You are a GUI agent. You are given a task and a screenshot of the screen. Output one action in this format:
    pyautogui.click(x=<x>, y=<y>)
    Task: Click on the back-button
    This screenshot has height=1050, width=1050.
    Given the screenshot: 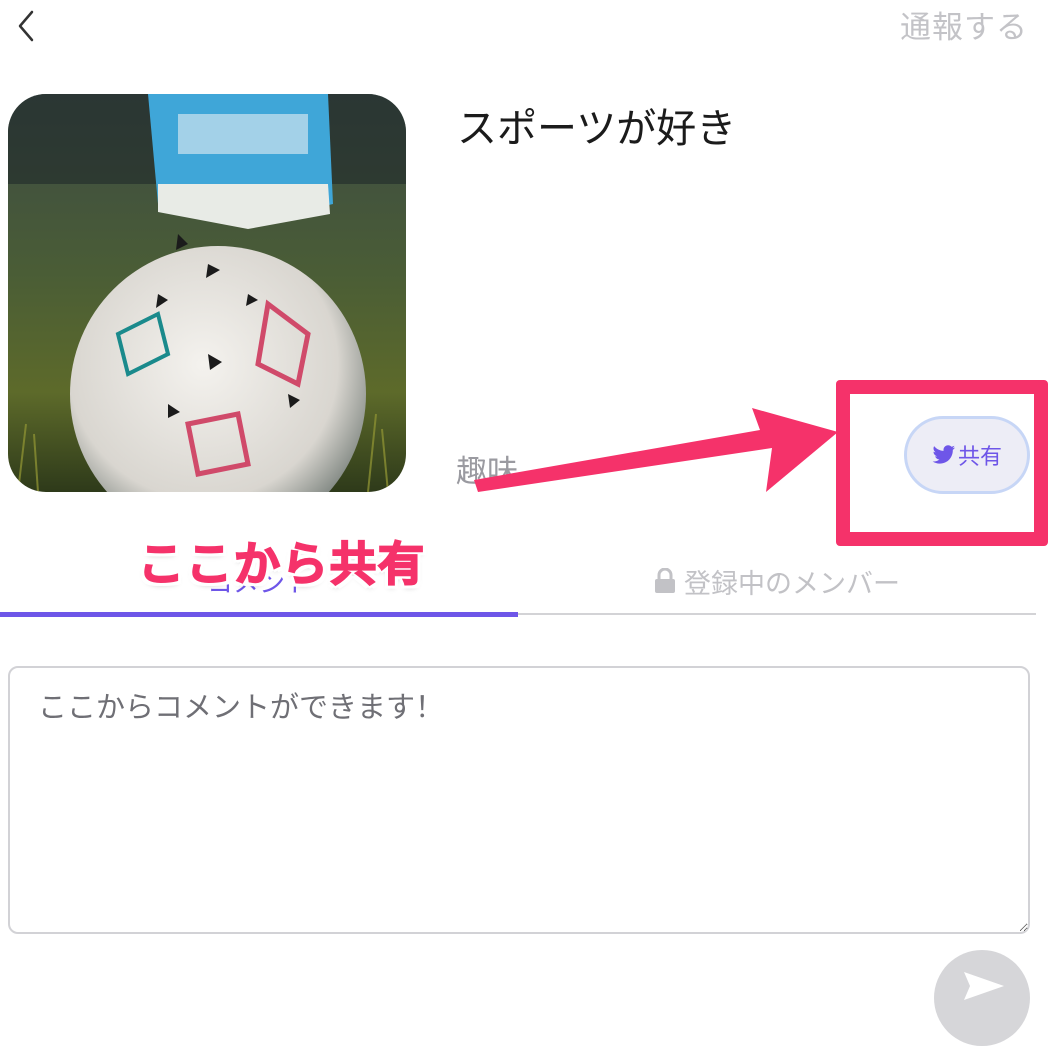 What is the action you would take?
    pyautogui.click(x=26, y=24)
    